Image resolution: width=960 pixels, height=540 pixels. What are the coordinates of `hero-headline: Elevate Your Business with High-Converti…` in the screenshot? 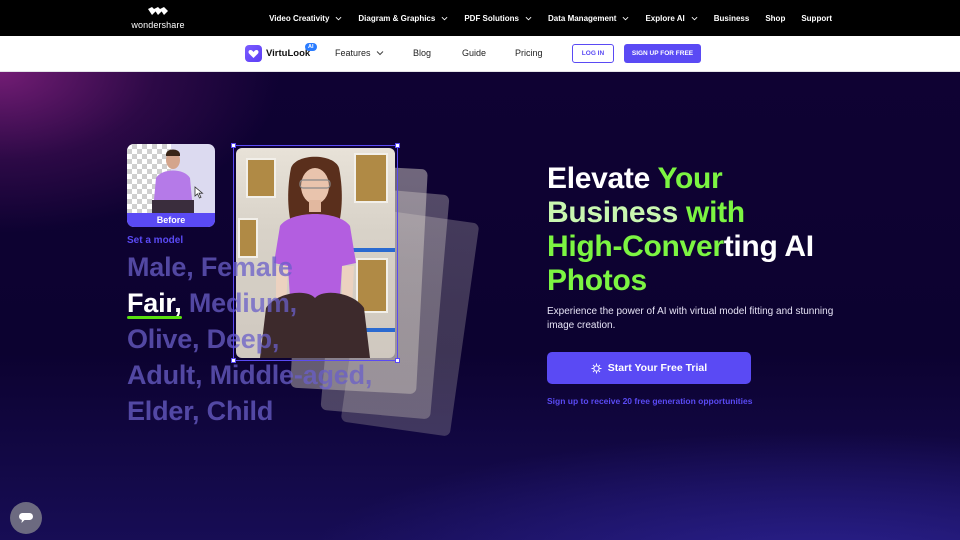 It's located at (680, 230).